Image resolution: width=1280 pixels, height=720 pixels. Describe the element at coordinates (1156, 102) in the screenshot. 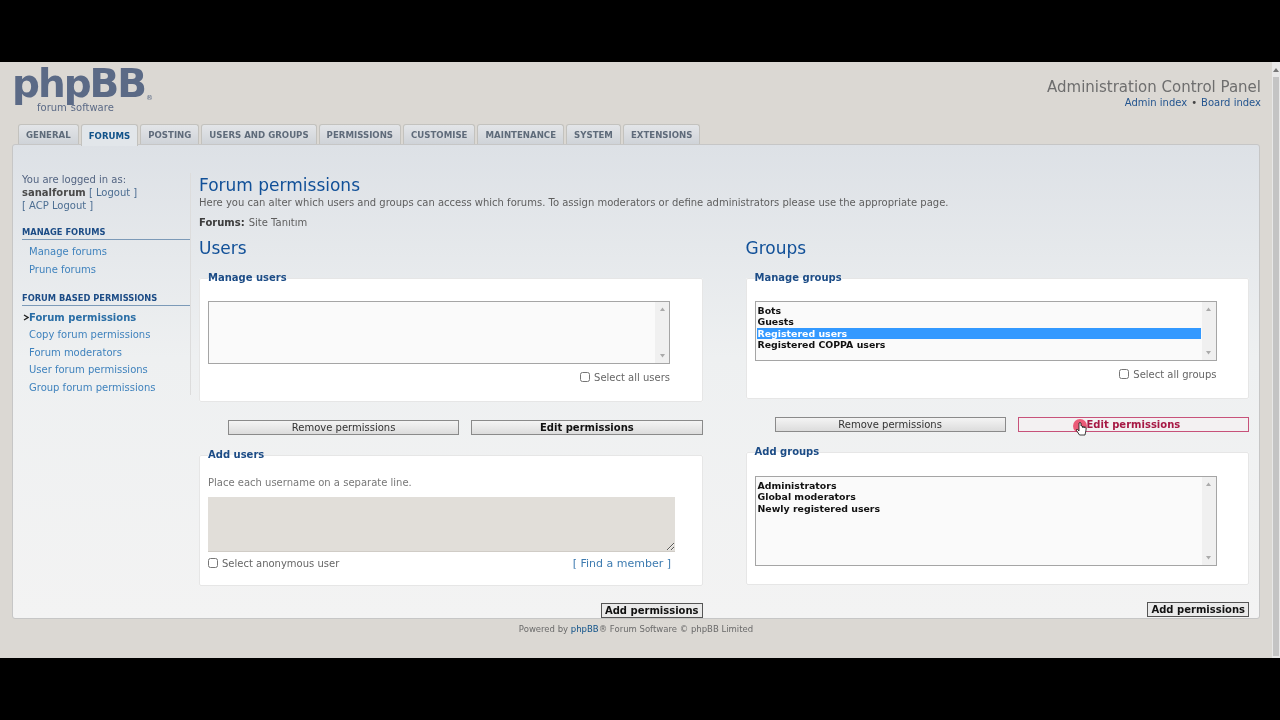

I see `header-link: Admin index` at that location.